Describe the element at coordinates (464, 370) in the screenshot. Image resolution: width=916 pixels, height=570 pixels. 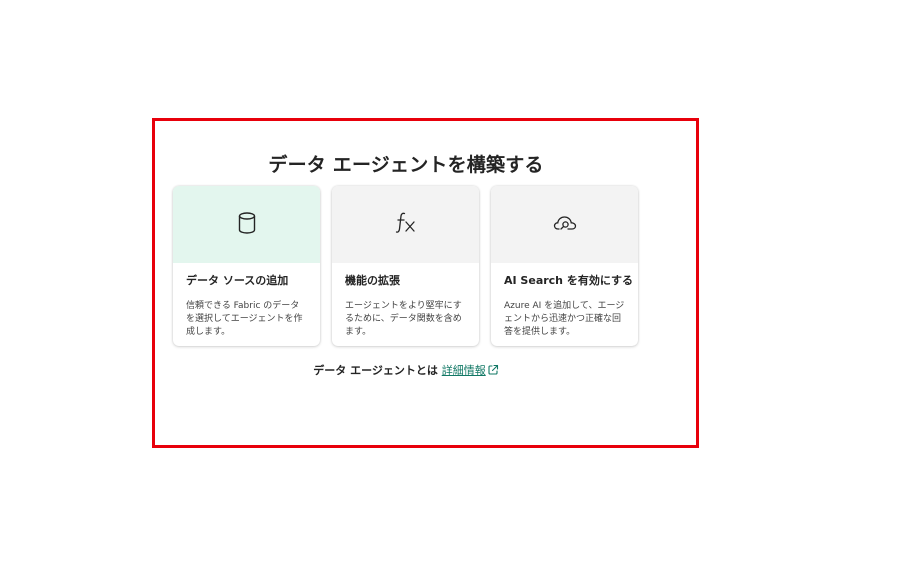
I see `learn-more-link: 詳細情報` at that location.